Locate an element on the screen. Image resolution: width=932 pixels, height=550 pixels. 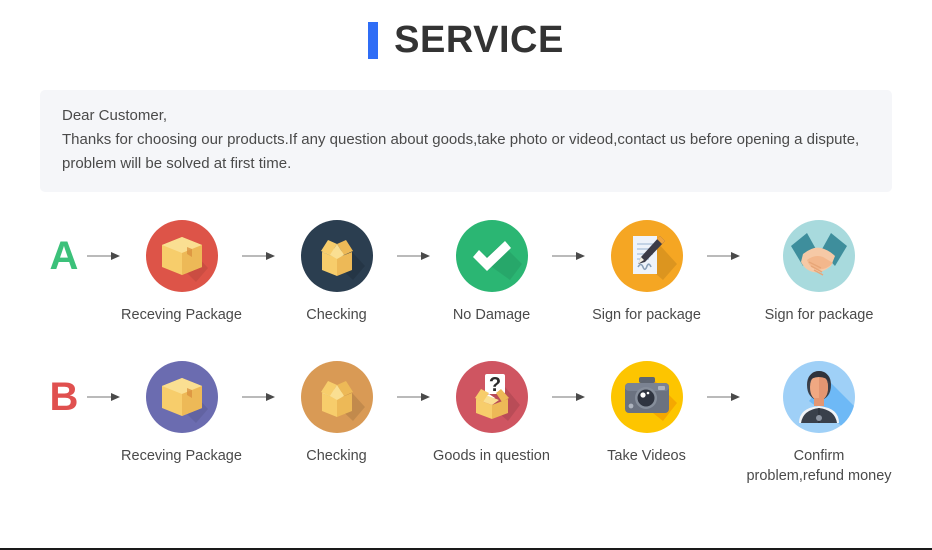
step-a-3: No Damage is located at coordinates (491, 269).